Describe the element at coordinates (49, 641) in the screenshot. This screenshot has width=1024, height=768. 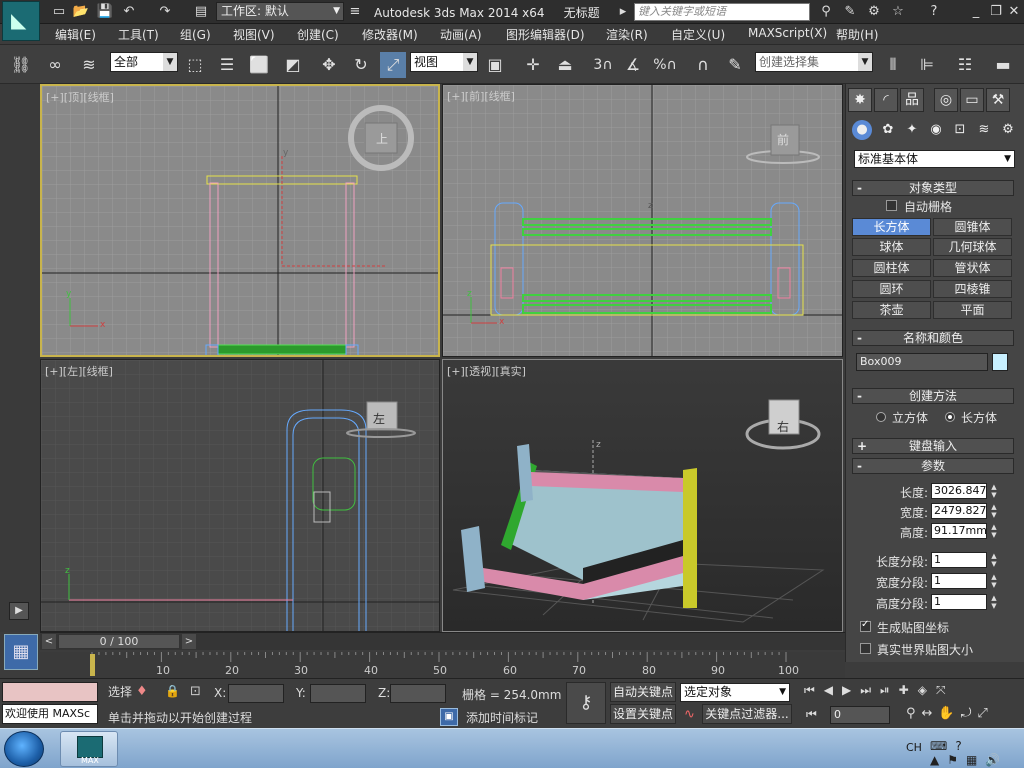
I see `prev-frame-button: <` at that location.